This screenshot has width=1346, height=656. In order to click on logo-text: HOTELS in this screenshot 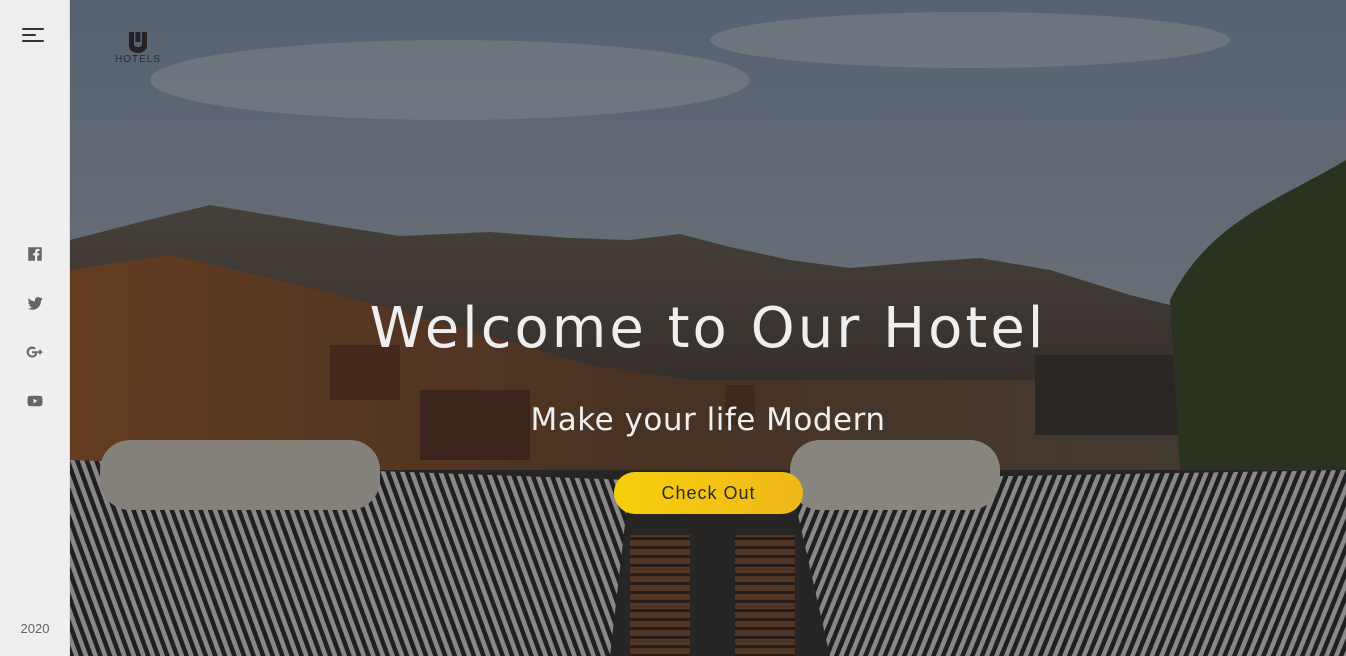, I will do `click(137, 59)`.